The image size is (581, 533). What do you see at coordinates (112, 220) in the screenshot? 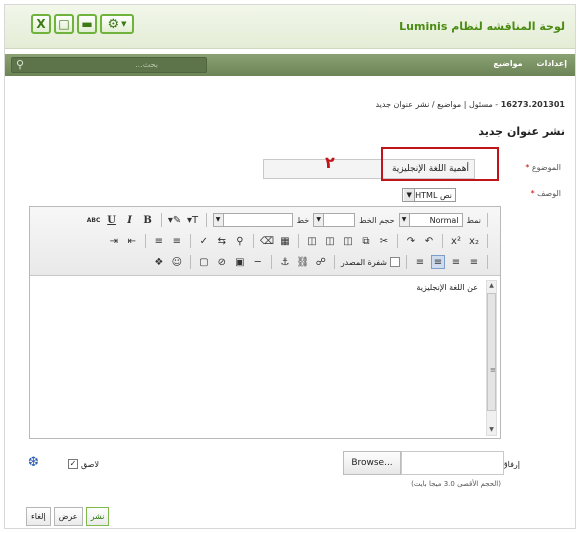
I see `underline-icon: U` at bounding box center [112, 220].